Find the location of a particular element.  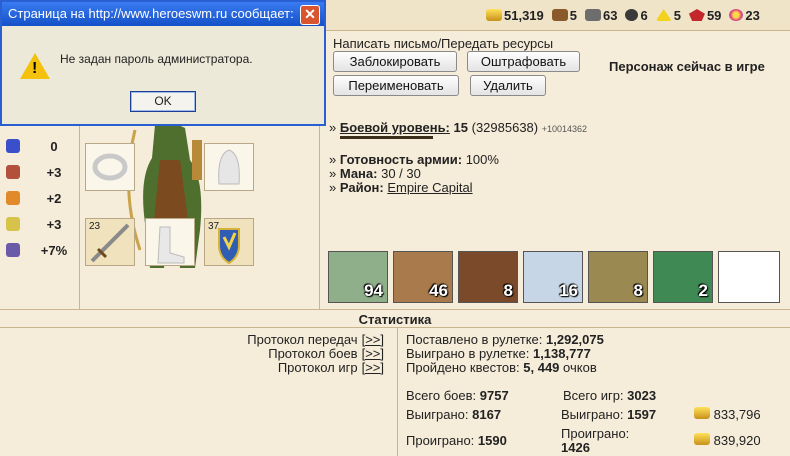

exp-value: (32985638) is located at coordinates (505, 127).